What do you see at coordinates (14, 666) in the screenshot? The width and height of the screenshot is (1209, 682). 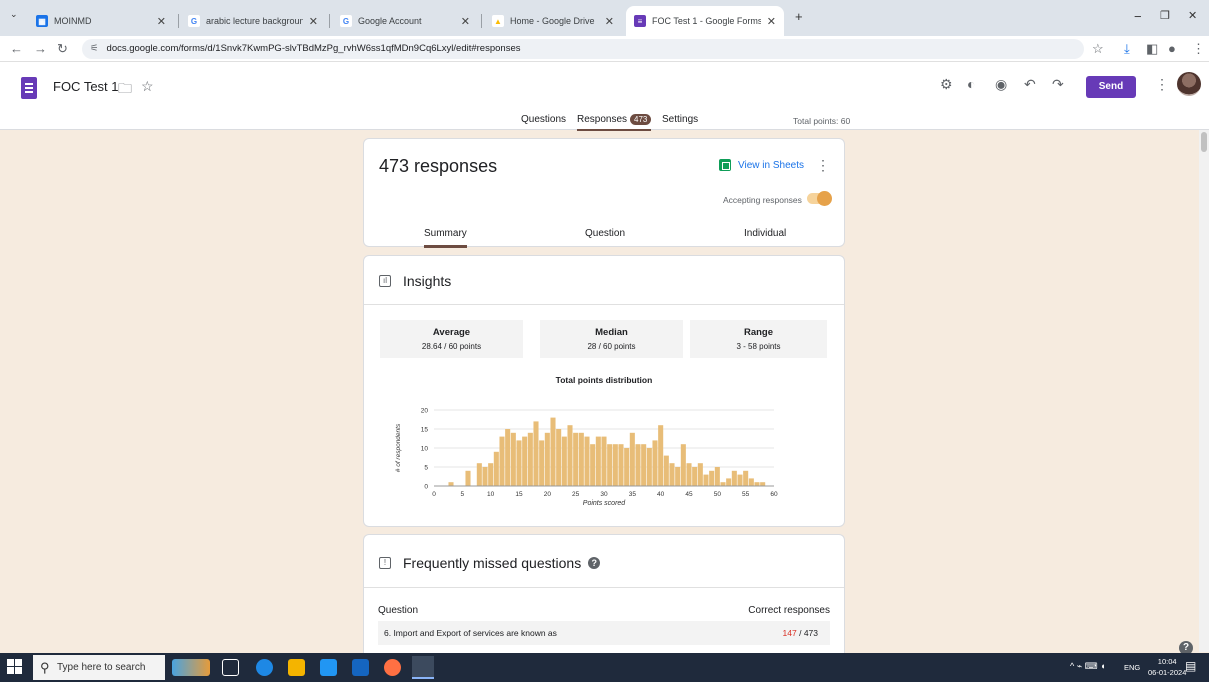 I see `windows-start-icon` at bounding box center [14, 666].